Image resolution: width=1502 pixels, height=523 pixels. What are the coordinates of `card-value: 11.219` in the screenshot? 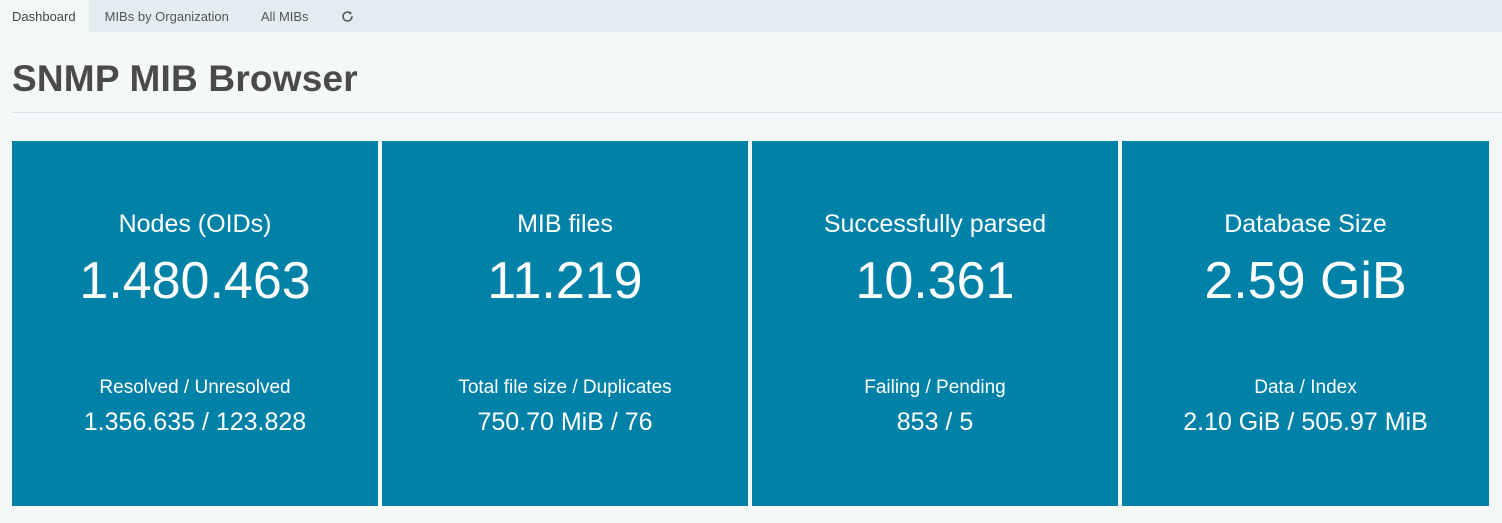 It's located at (565, 281).